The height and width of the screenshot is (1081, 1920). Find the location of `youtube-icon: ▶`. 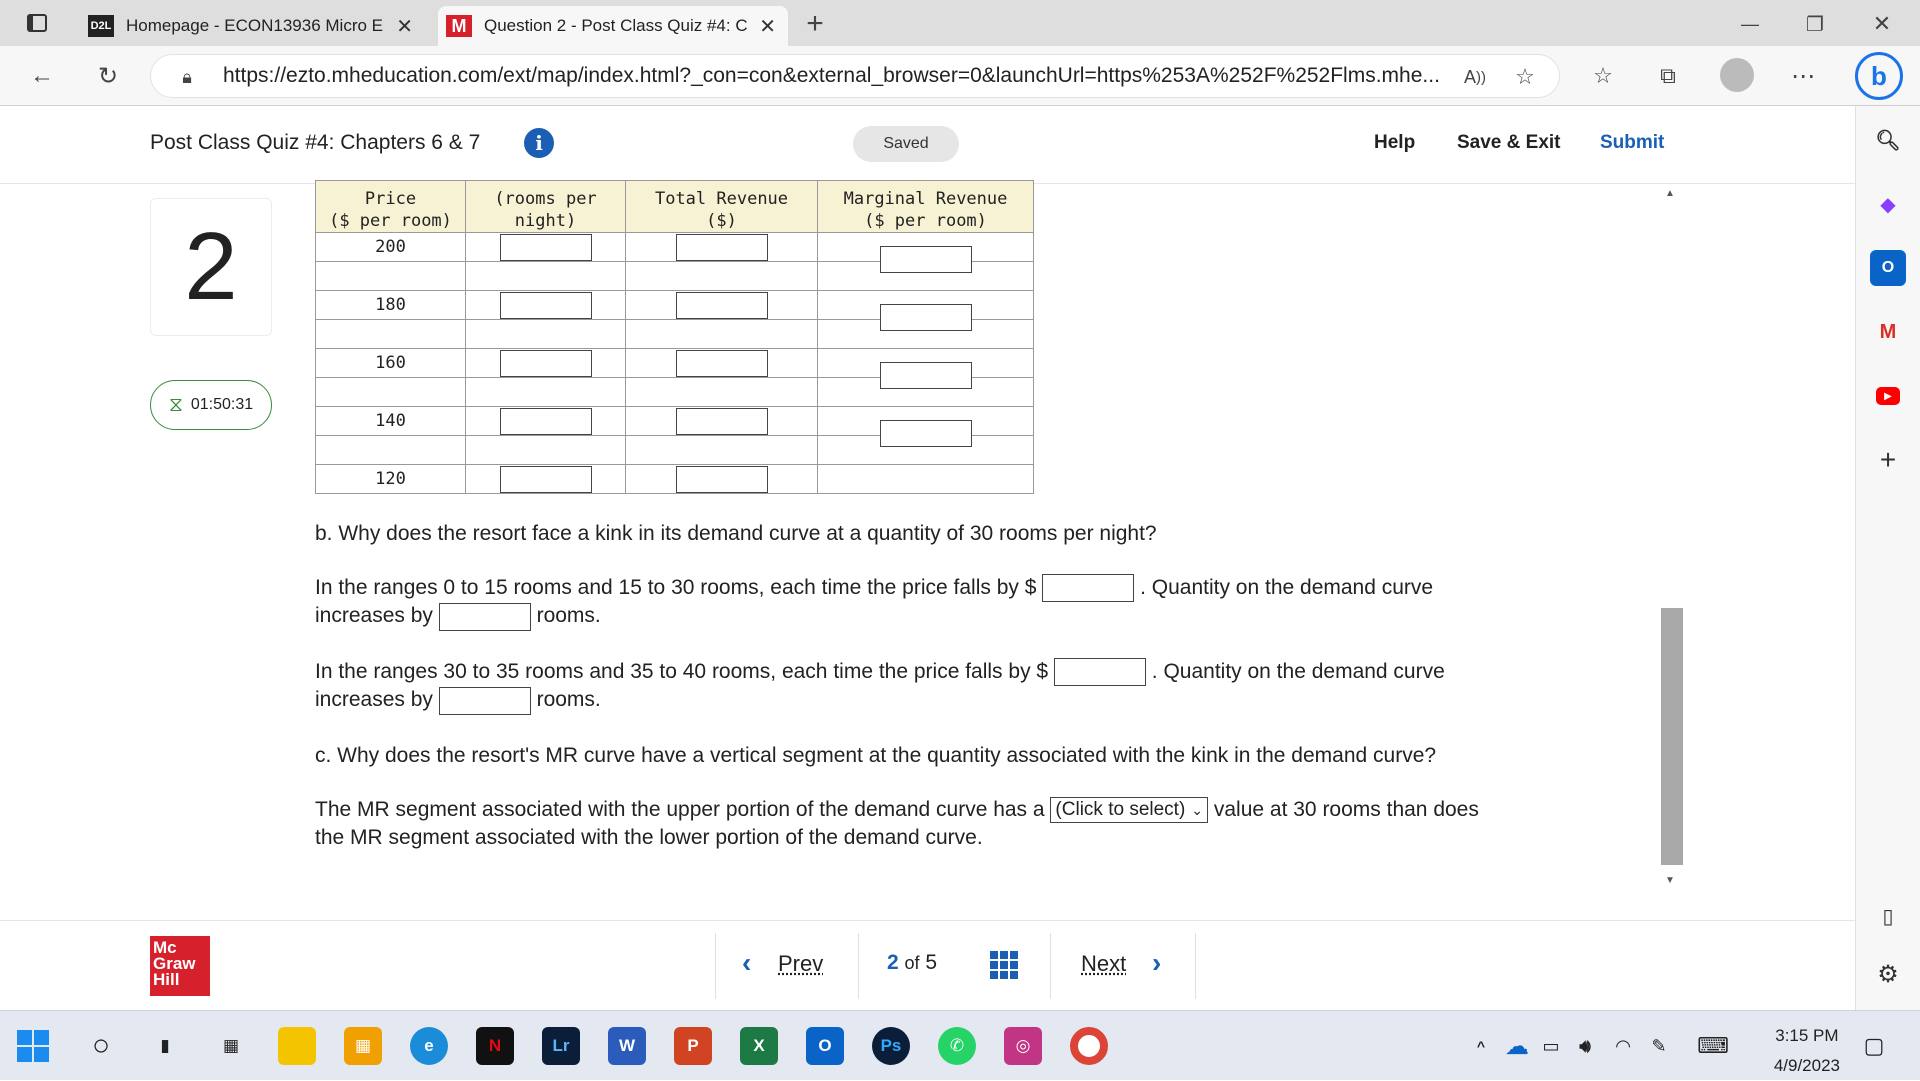

youtube-icon: ▶ is located at coordinates (1888, 396).